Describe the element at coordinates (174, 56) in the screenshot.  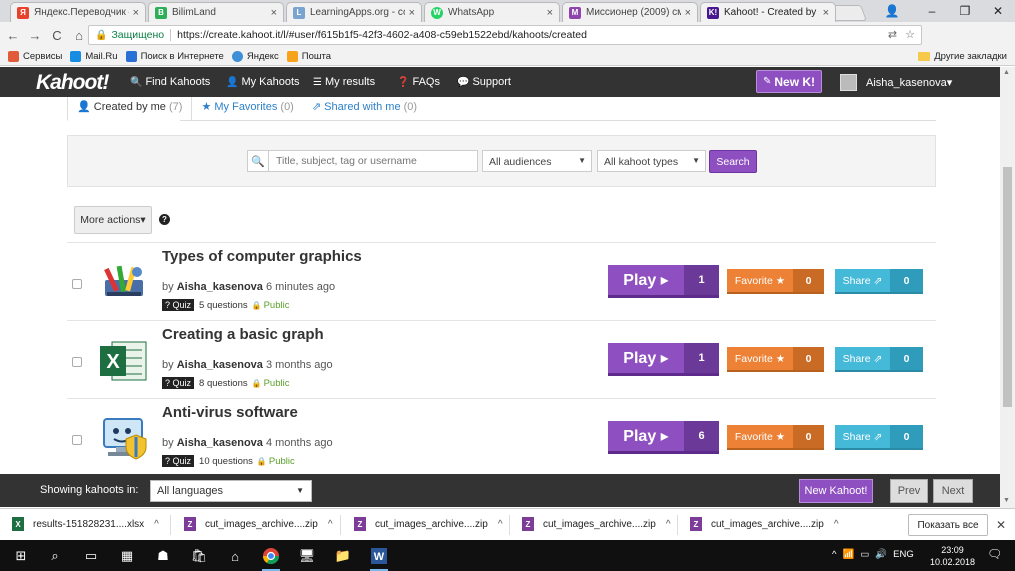
I see `bookmark-internet-search: Поиск в Интернете` at that location.